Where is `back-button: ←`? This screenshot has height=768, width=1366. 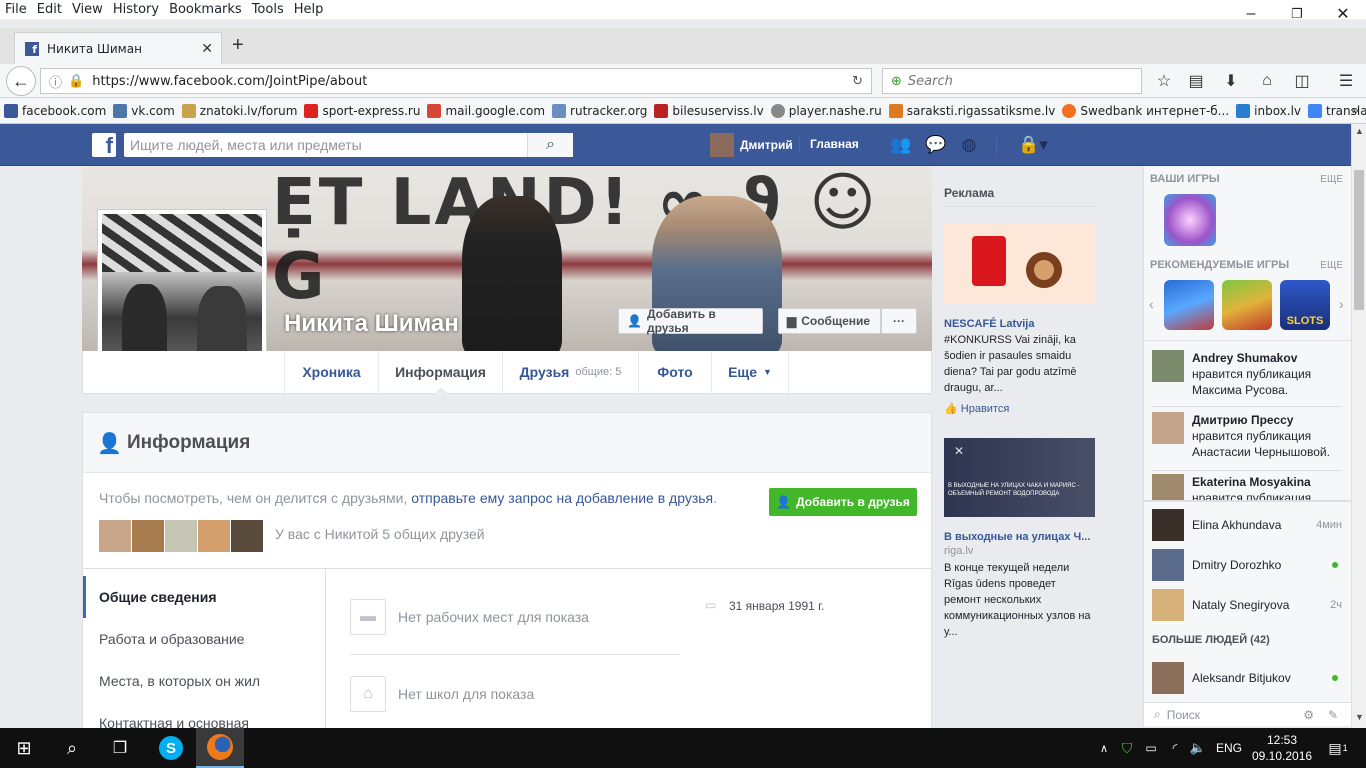
back-button: ← is located at coordinates (21, 81).